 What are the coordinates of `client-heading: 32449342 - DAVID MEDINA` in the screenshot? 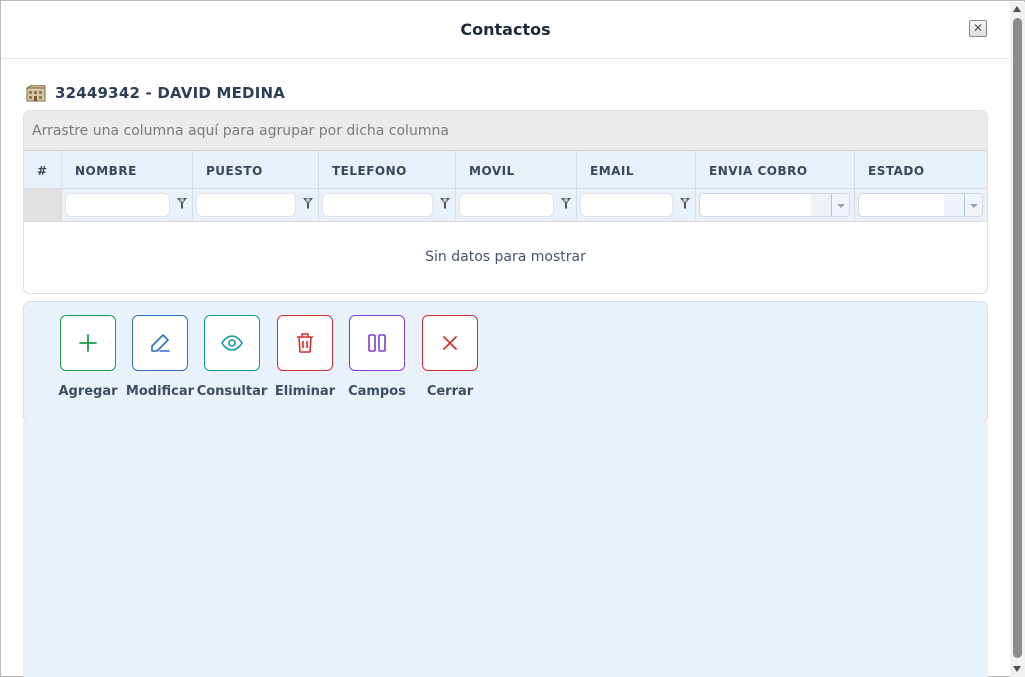 It's located at (155, 93).